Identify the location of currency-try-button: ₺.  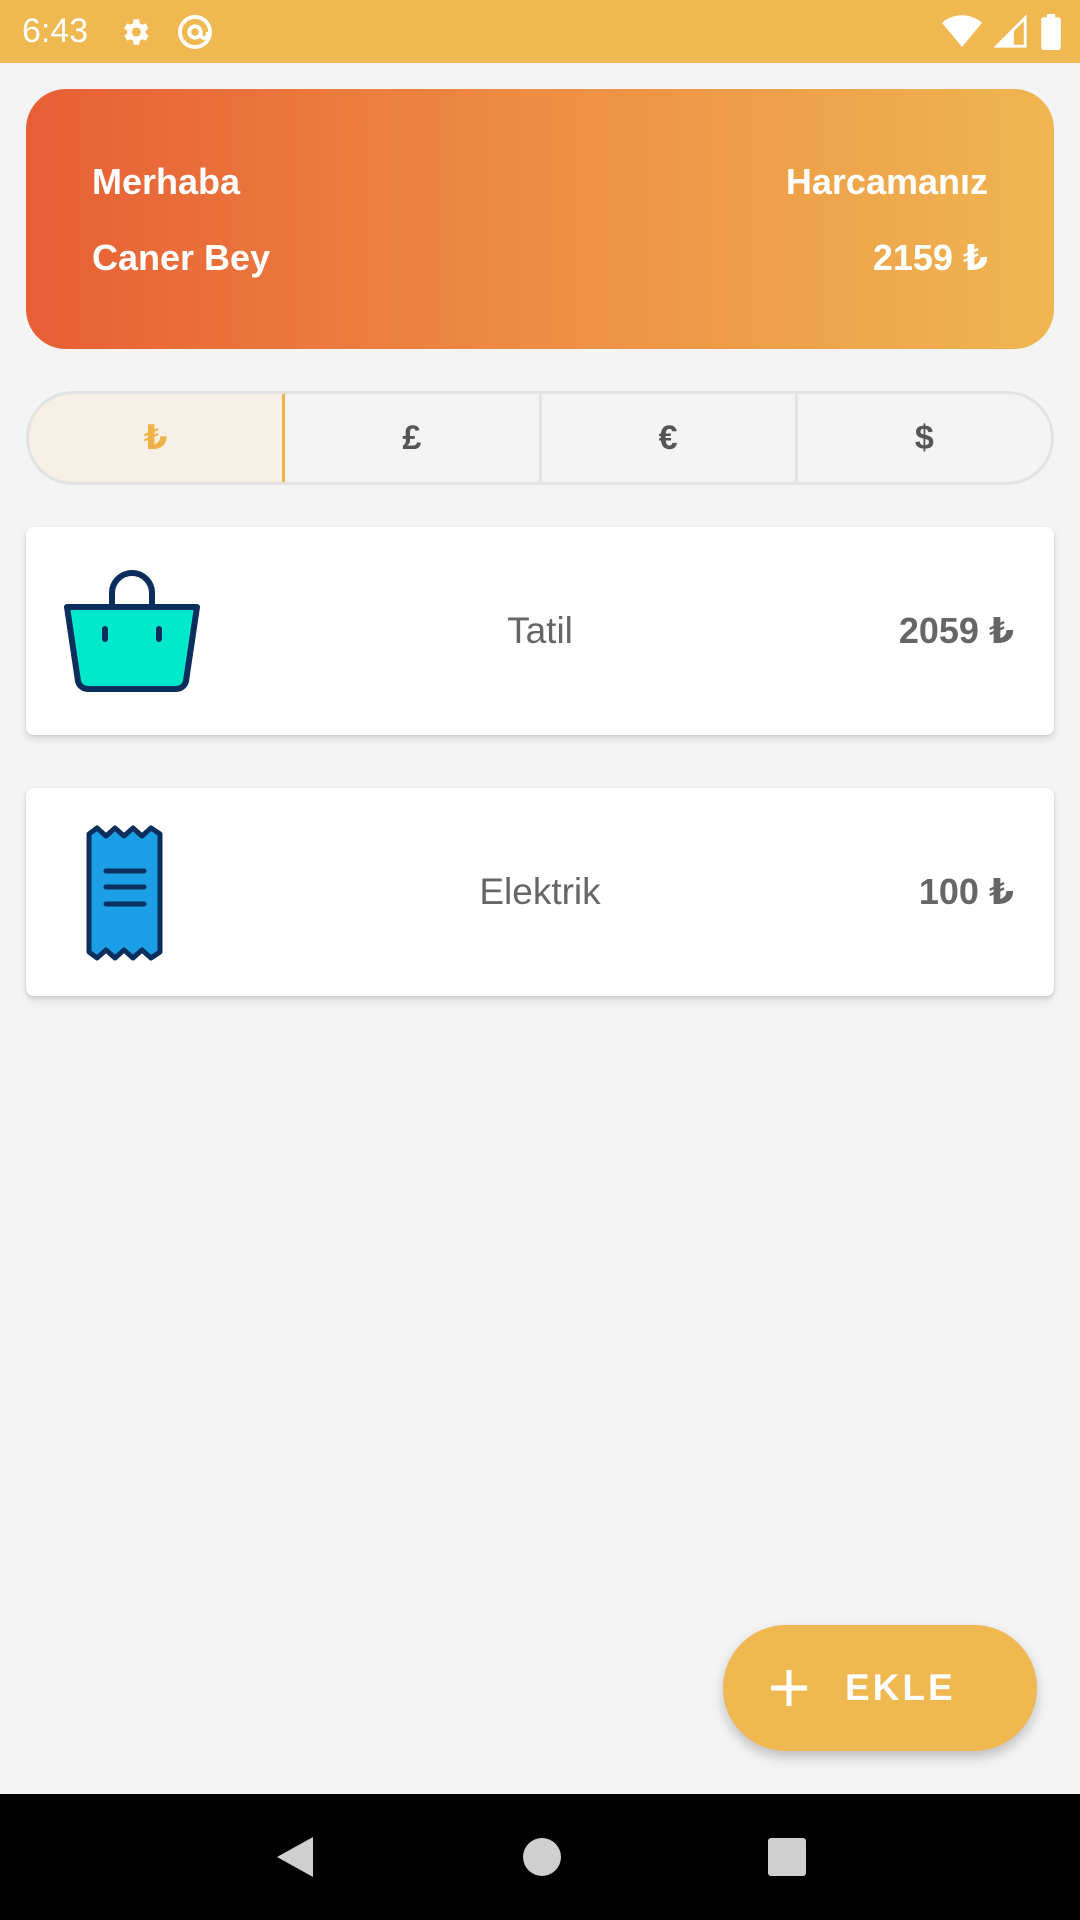
(157, 438).